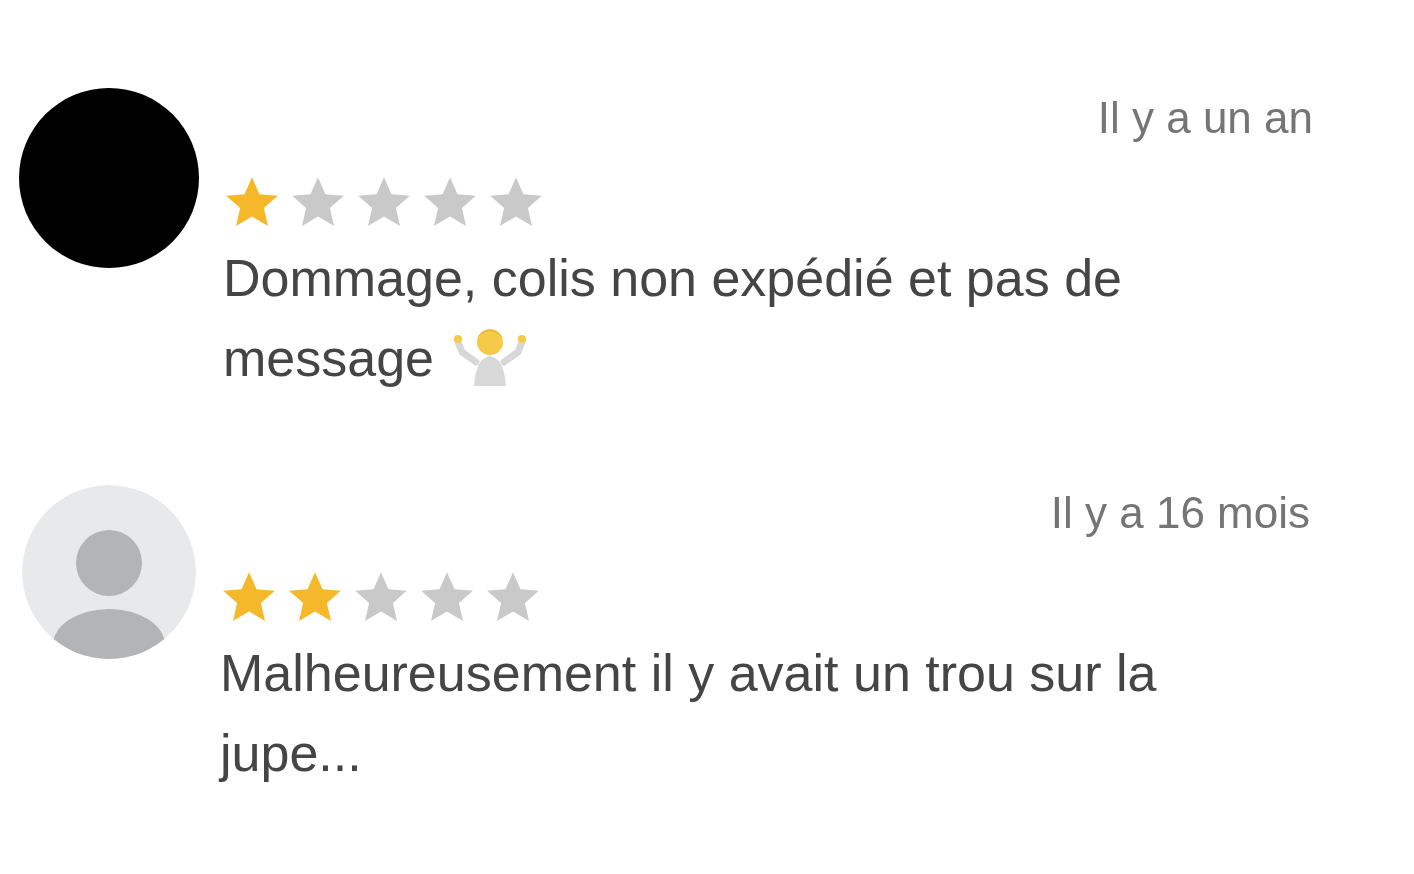  What do you see at coordinates (1180, 513) in the screenshot?
I see `review-time: Il y a 16 mois` at bounding box center [1180, 513].